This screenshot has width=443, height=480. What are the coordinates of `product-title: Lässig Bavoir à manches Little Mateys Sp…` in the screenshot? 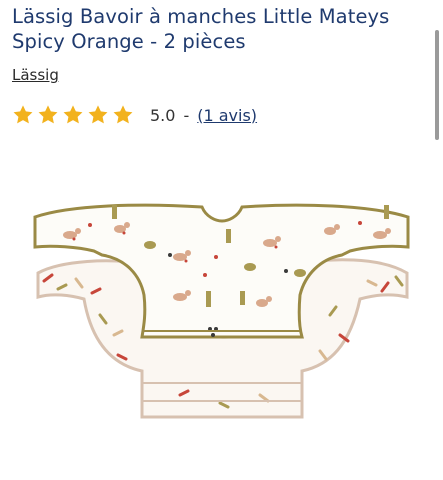 It's located at (201, 29).